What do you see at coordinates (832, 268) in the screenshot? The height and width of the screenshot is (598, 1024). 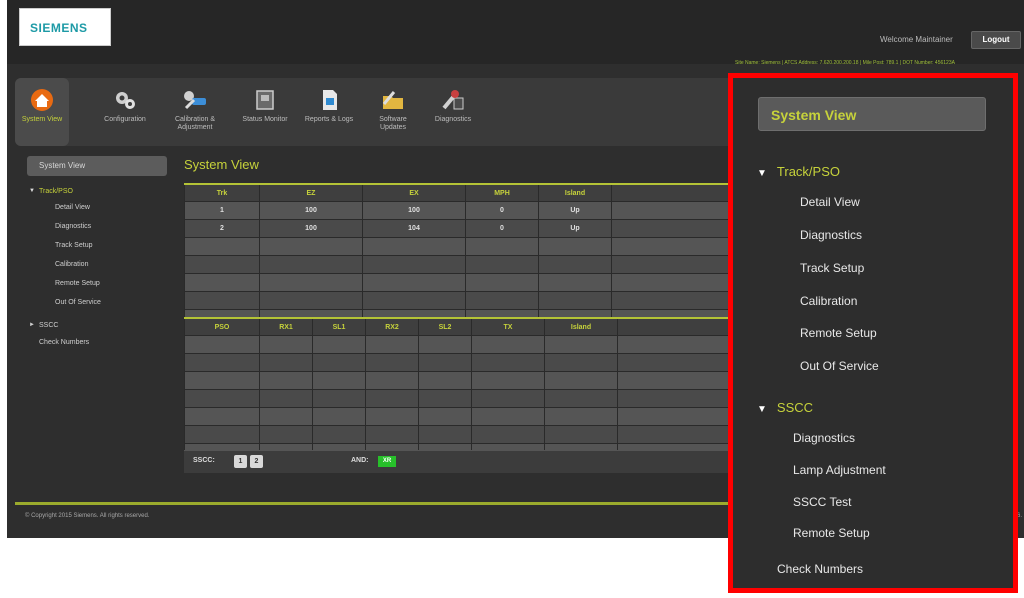 I see `callout-item-track-setup: Track Setup` at bounding box center [832, 268].